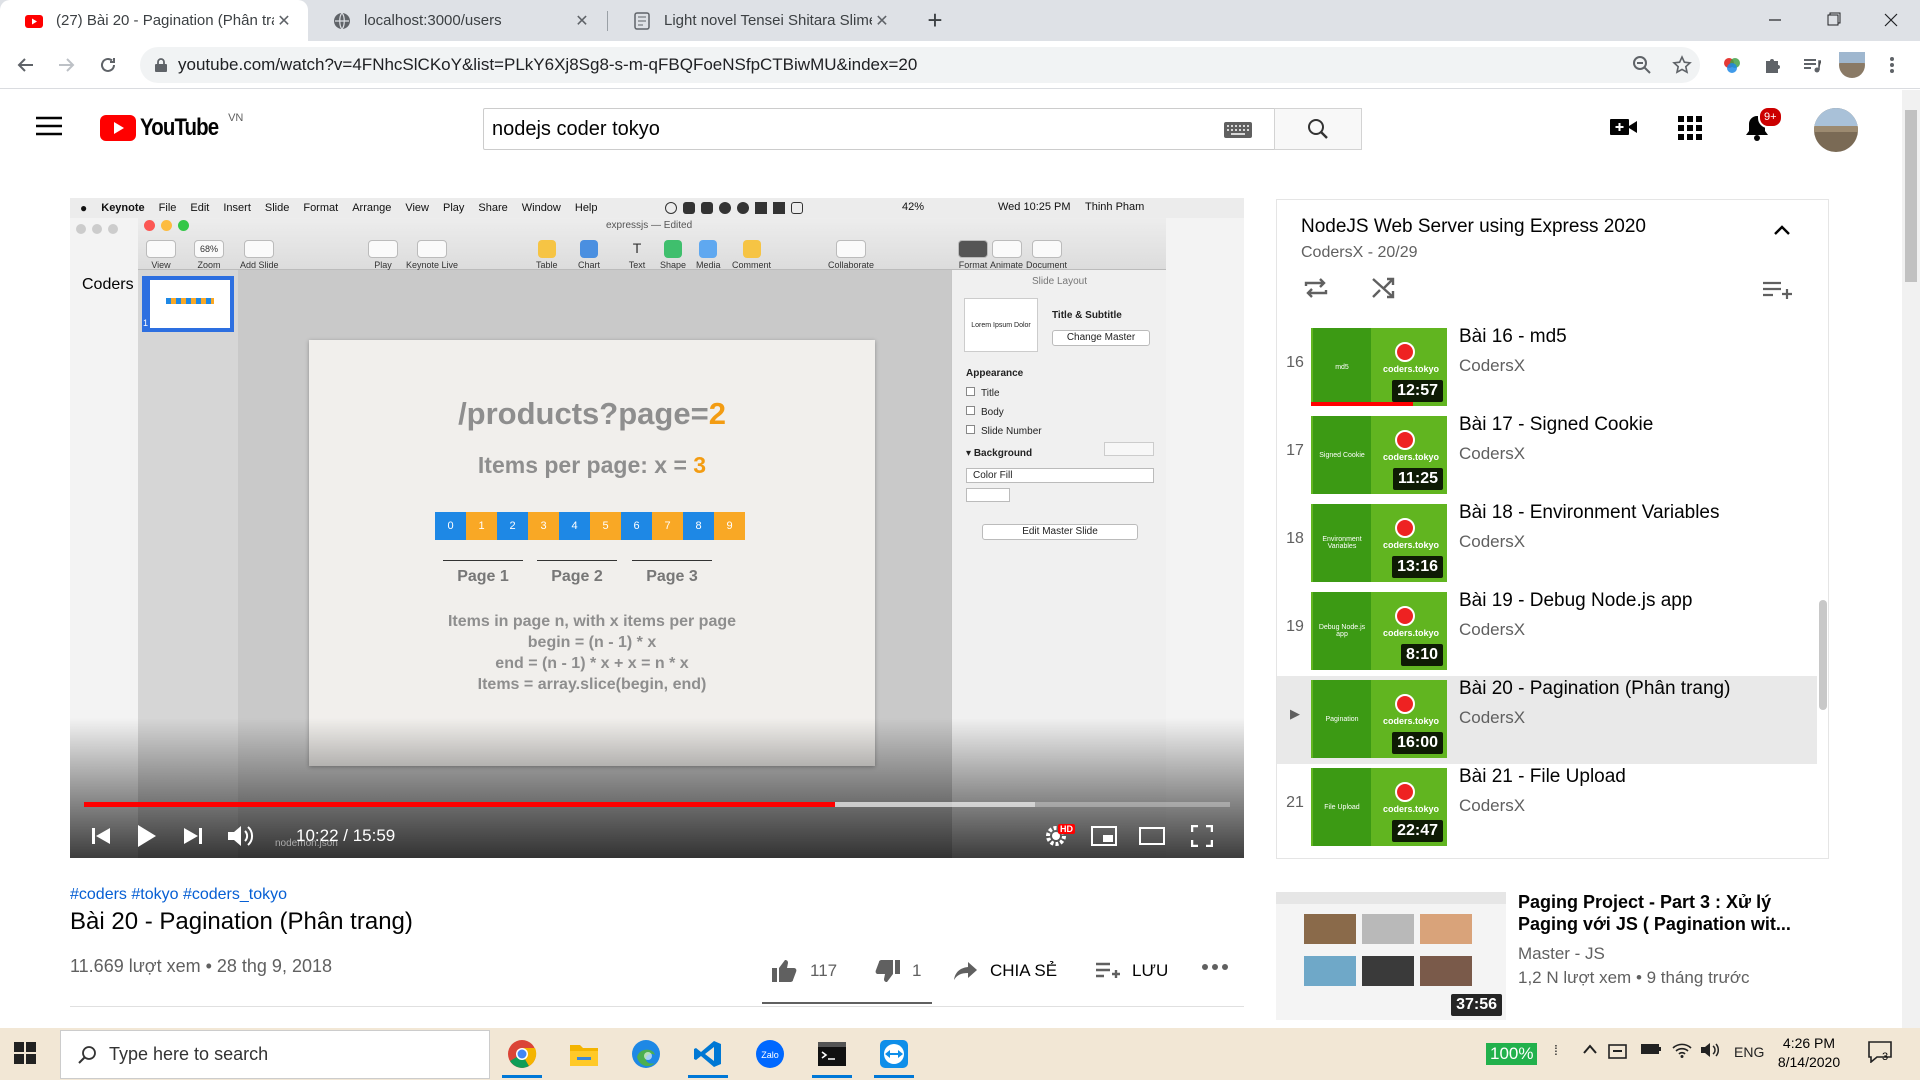 The image size is (1920, 1080). I want to click on playlist-item-title: Bài 17 - Signed Cookie, so click(1556, 424).